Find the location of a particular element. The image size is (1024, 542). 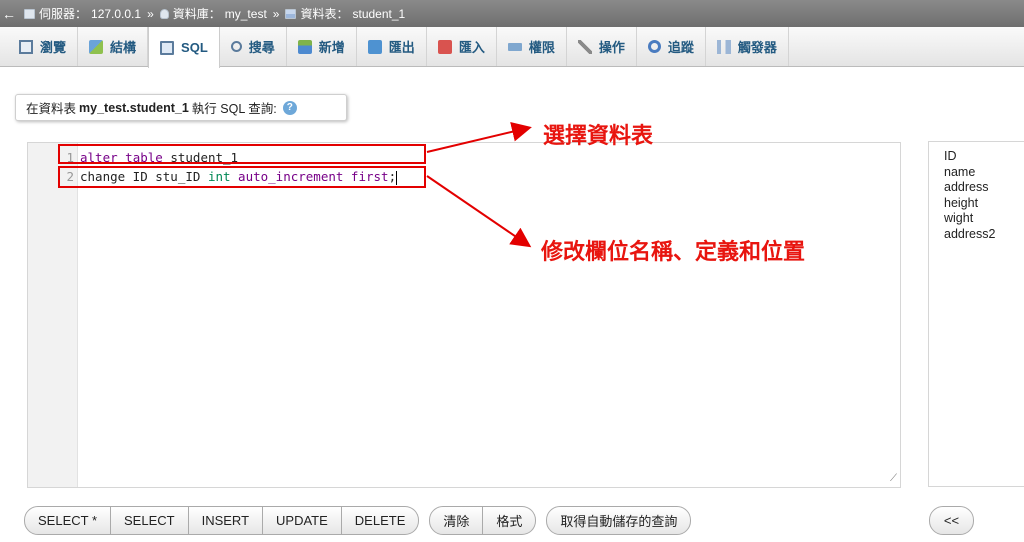

annotation-arrows is located at coordinates (479, 184).